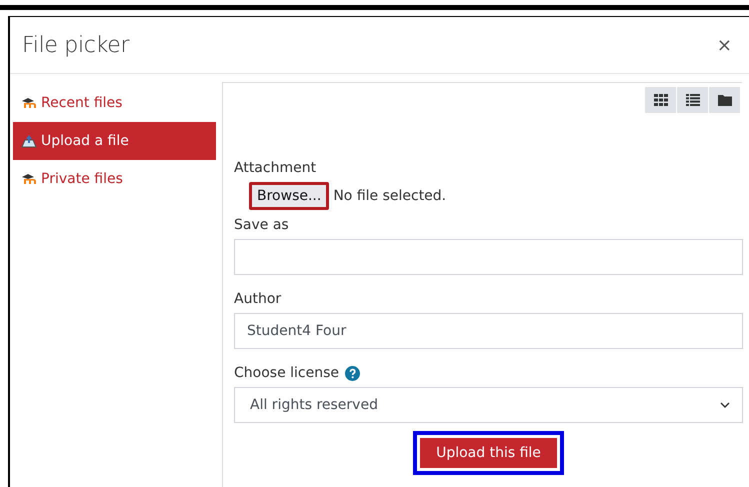 The height and width of the screenshot is (487, 749). Describe the element at coordinates (76, 45) in the screenshot. I see `dialog-title: File picker` at that location.